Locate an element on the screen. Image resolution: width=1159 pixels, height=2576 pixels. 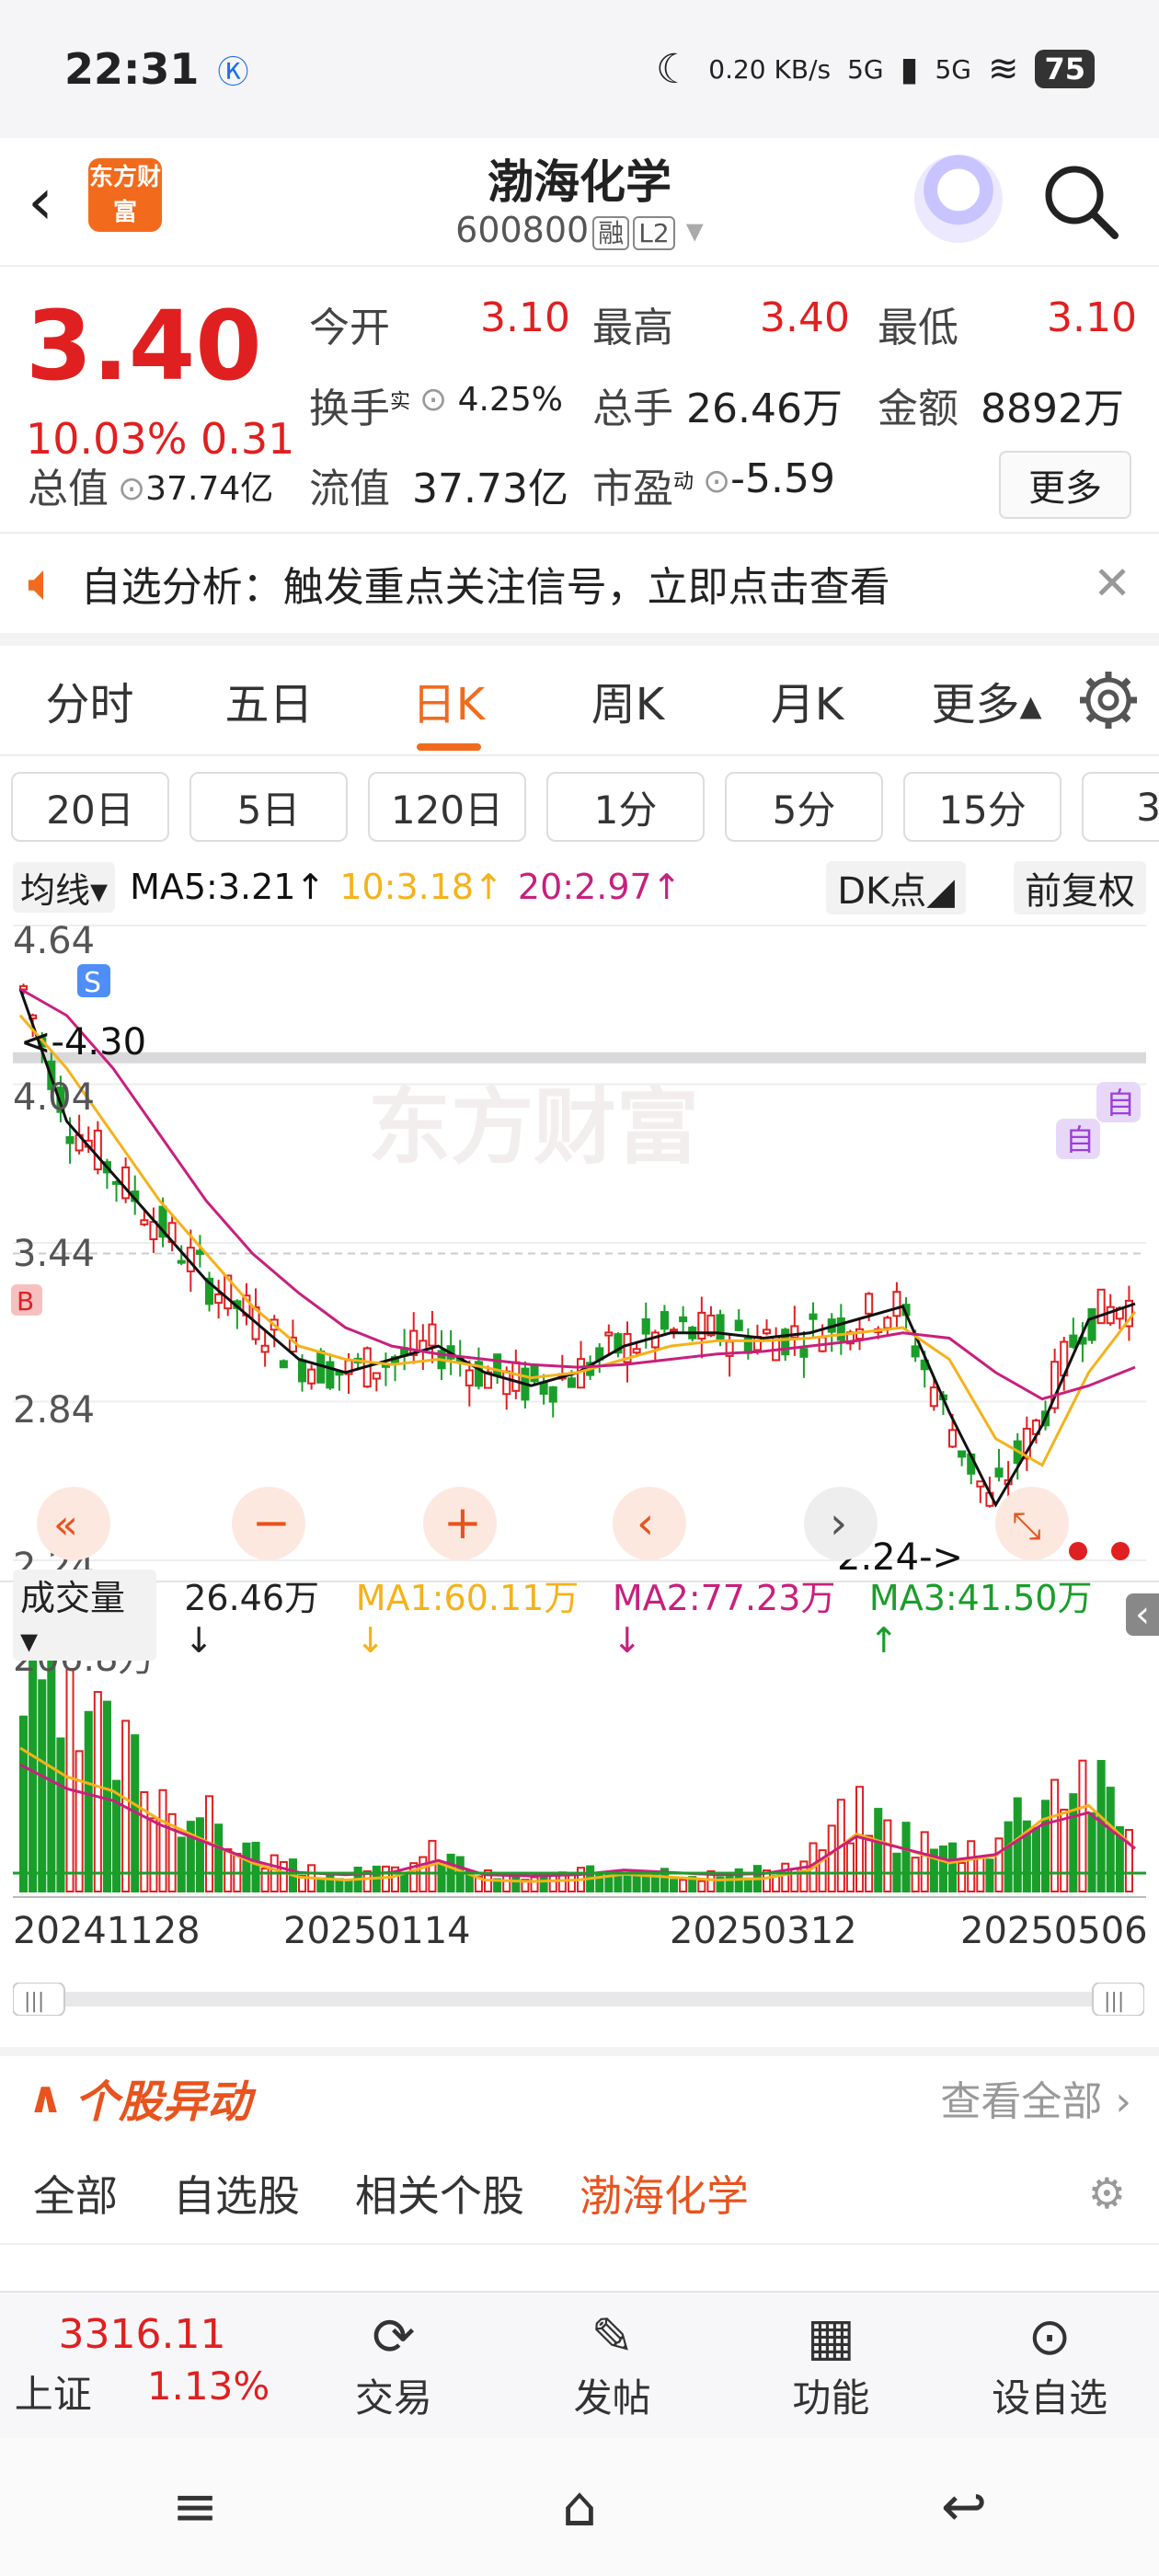
plus-icon: + is located at coordinates (462, 1522).